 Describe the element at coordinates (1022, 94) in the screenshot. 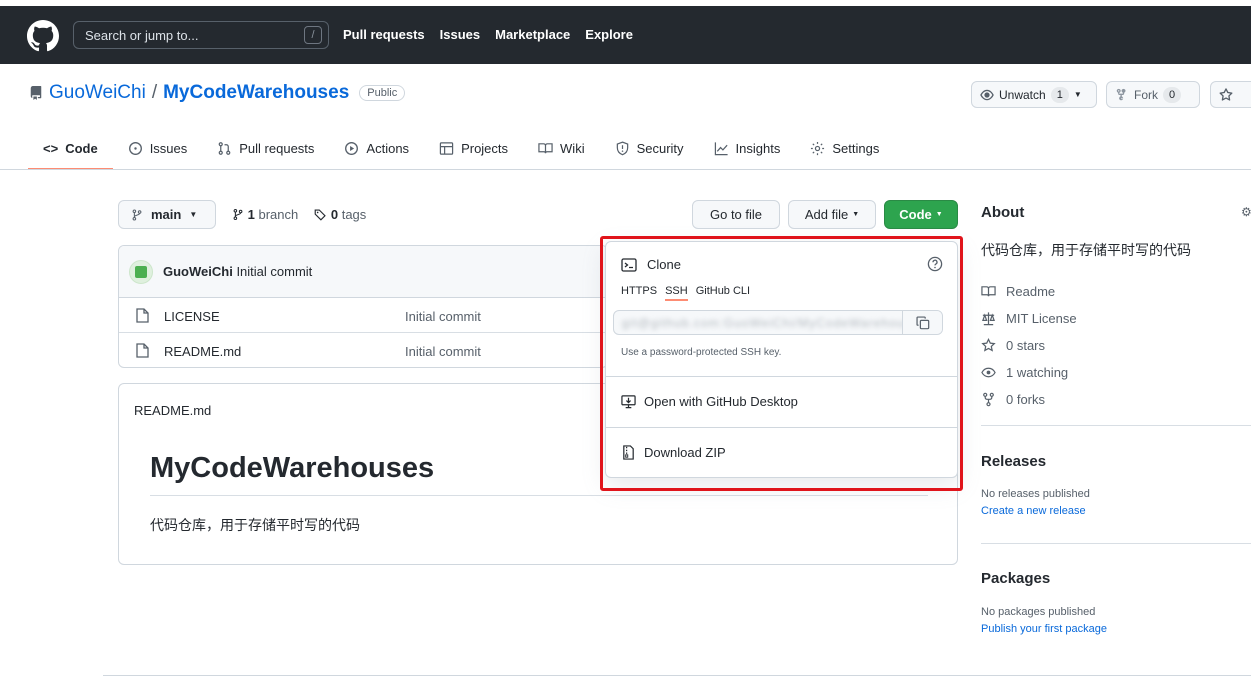

I see `unwatch-label: Unwatch` at that location.